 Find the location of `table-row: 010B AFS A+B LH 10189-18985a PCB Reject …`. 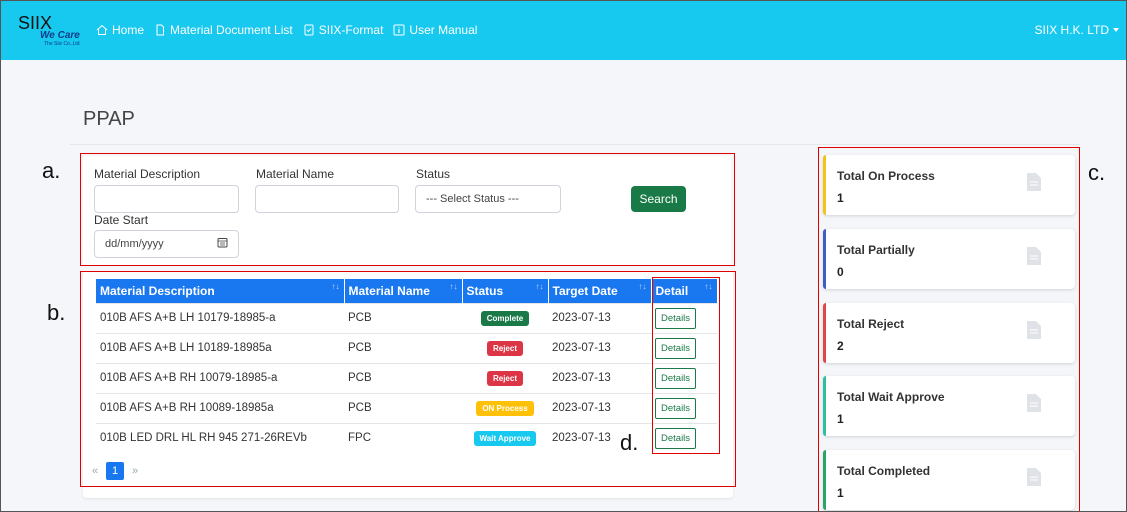

table-row: 010B AFS A+B LH 10189-18985a PCB Reject … is located at coordinates (406, 347).